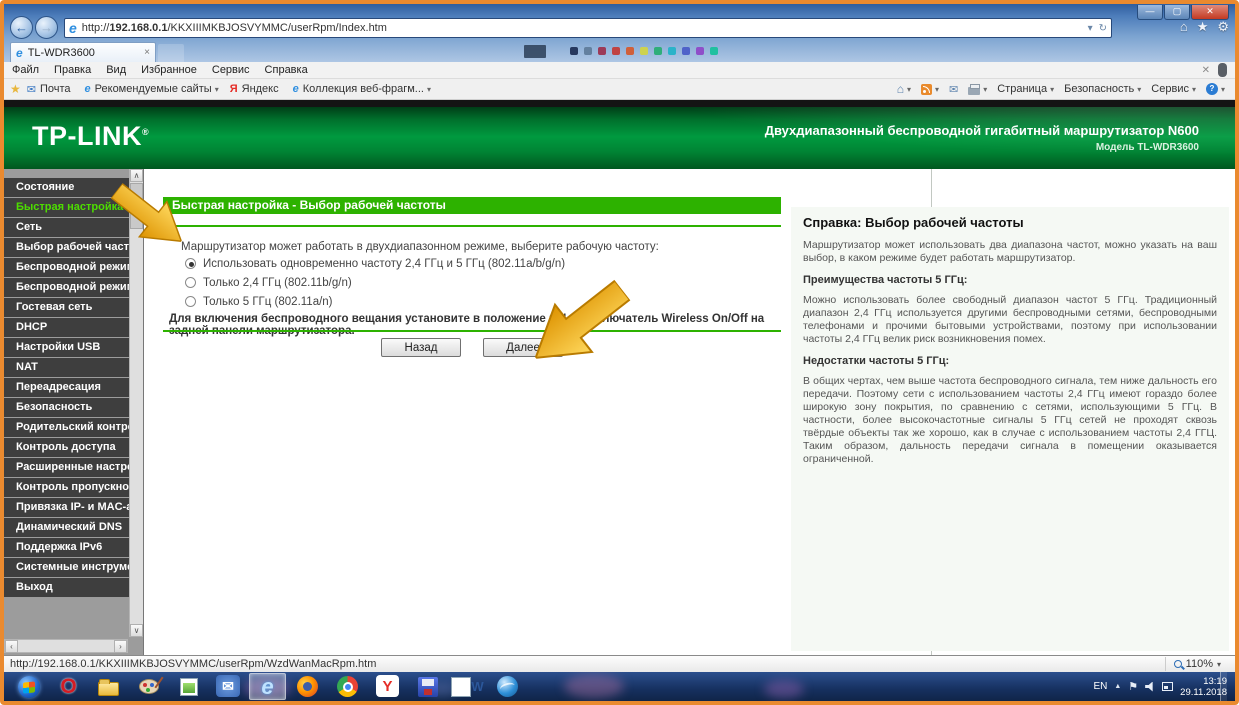 This screenshot has height=705, width=1239. What do you see at coordinates (467, 686) in the screenshot?
I see `word-icon: W` at bounding box center [467, 686].